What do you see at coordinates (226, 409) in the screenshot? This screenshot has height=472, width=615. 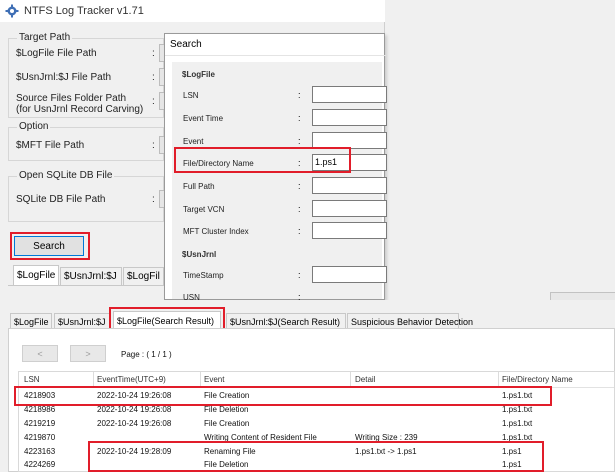 I see `event-cell: File Deletion` at bounding box center [226, 409].